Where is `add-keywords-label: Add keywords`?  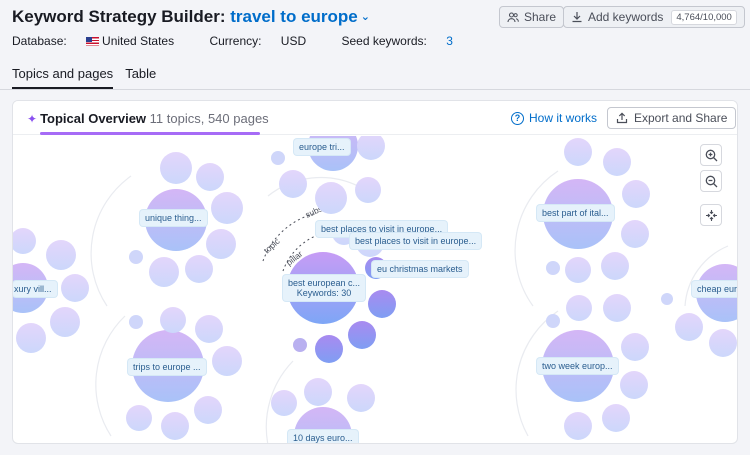
add-keywords-label: Add keywords is located at coordinates (626, 17).